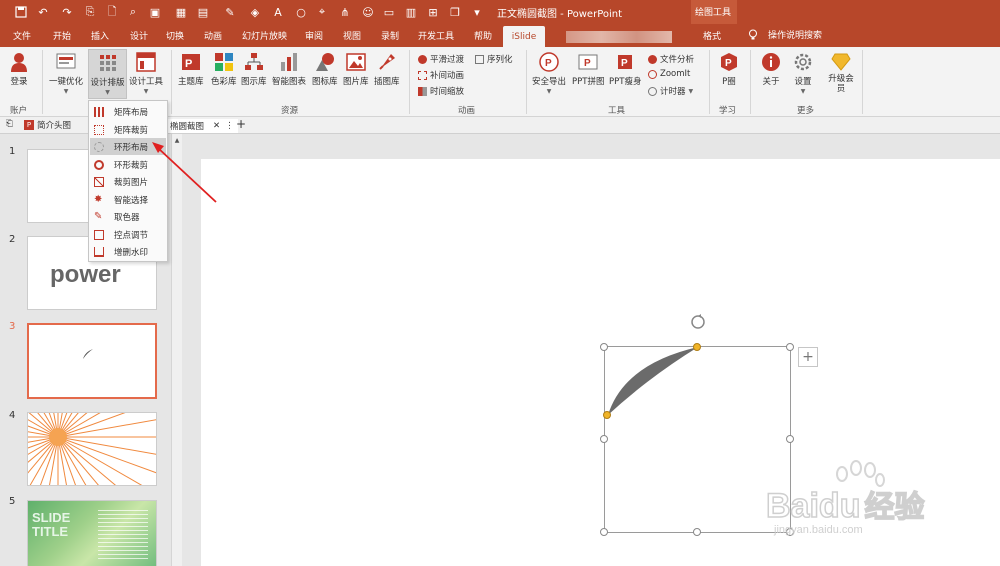  What do you see at coordinates (254, 69) in the screenshot?
I see `diagram-library-button: 图示库` at bounding box center [254, 69].